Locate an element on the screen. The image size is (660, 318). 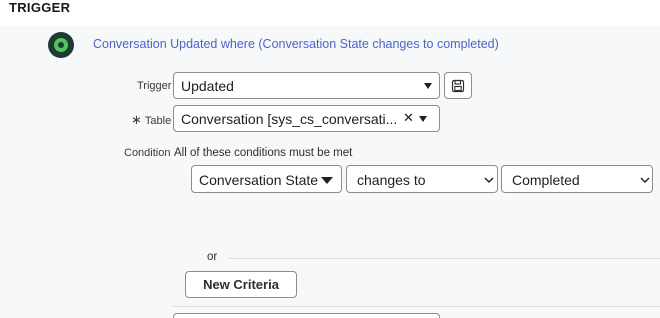
trigger-status-icon is located at coordinates (61, 45).